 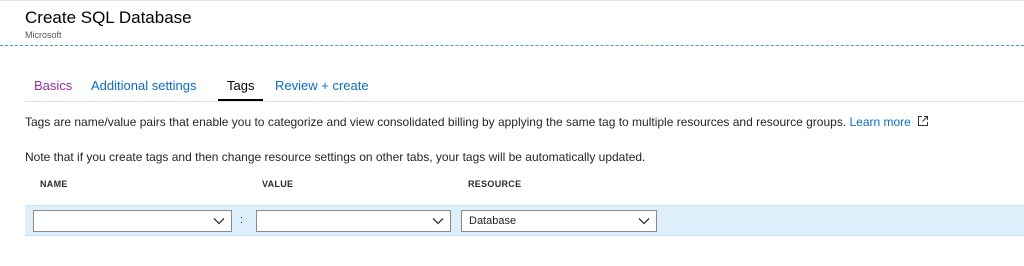 What do you see at coordinates (278, 184) in the screenshot?
I see `column-header-value: VALUE` at bounding box center [278, 184].